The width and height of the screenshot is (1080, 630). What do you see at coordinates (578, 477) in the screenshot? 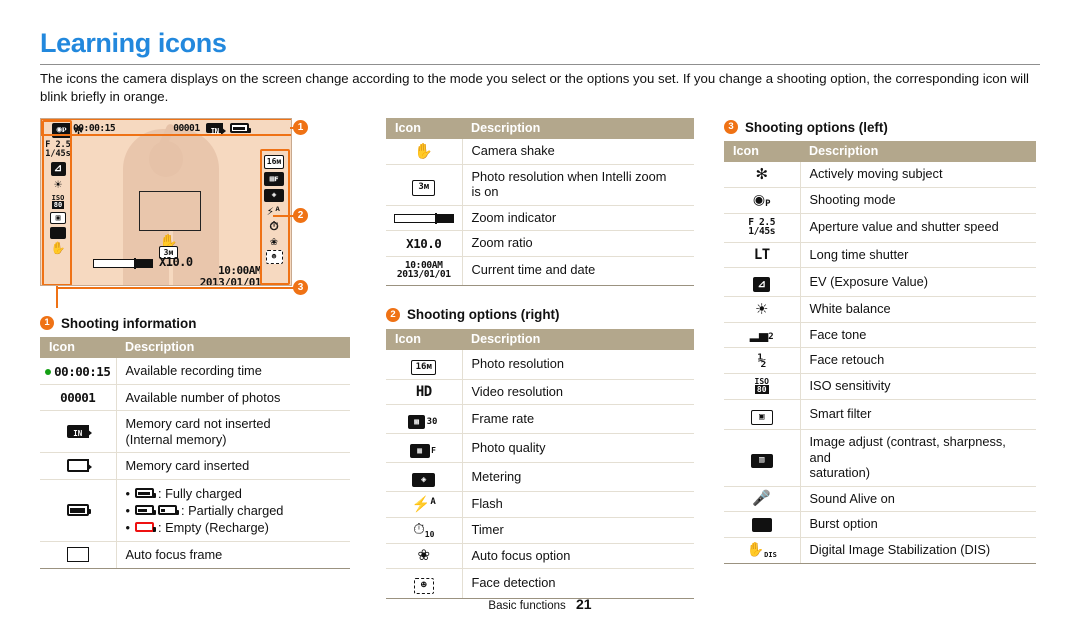
I see `row-description: Metering` at bounding box center [578, 477].